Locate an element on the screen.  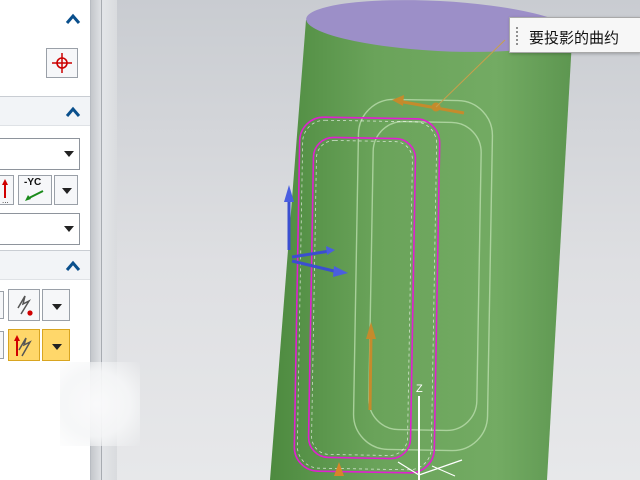
list-button is located at coordinates (2, 305).